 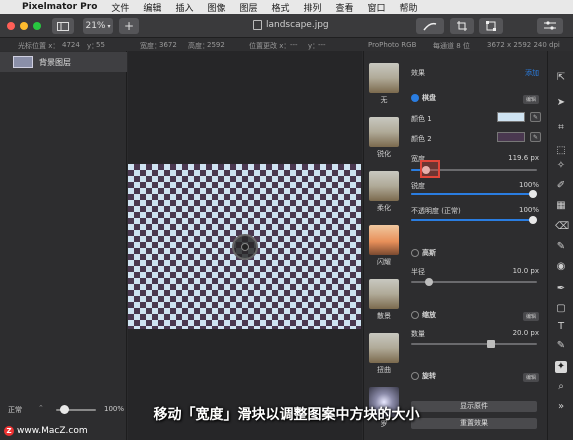 I want to click on magic-wand-icon: ✧, so click(x=561, y=166).